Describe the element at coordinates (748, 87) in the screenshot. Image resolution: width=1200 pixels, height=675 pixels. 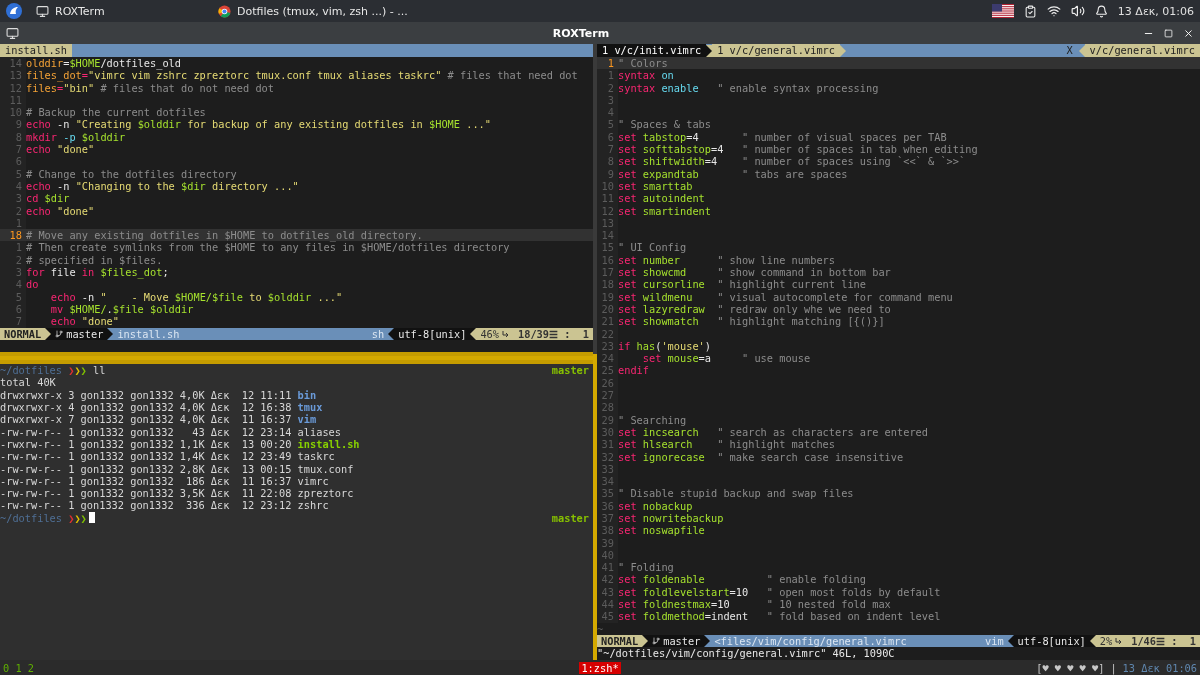
I see `code-line: syntax enable " enable syntax processing` at that location.